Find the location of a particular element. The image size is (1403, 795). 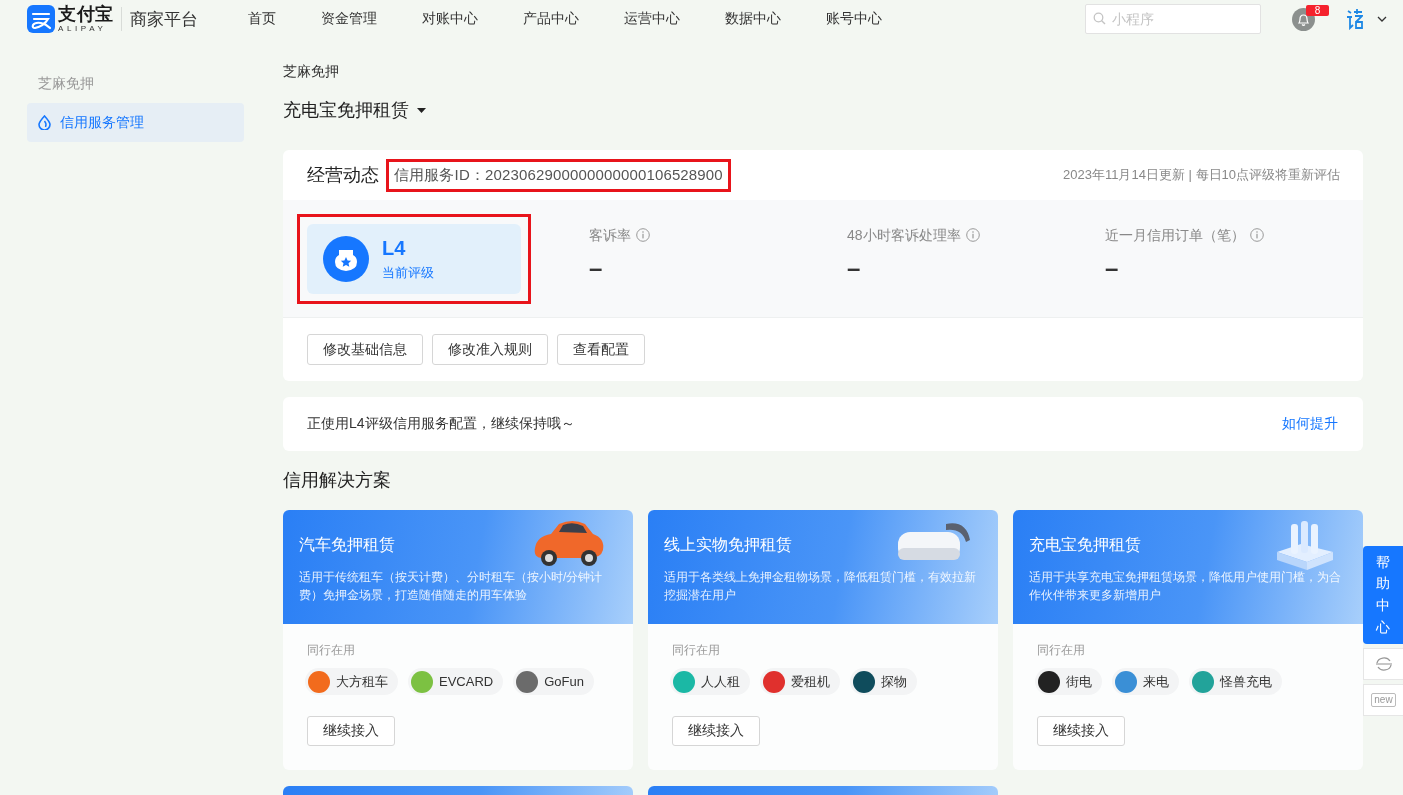

nav-item: 对账中心 is located at coordinates (449, 19).